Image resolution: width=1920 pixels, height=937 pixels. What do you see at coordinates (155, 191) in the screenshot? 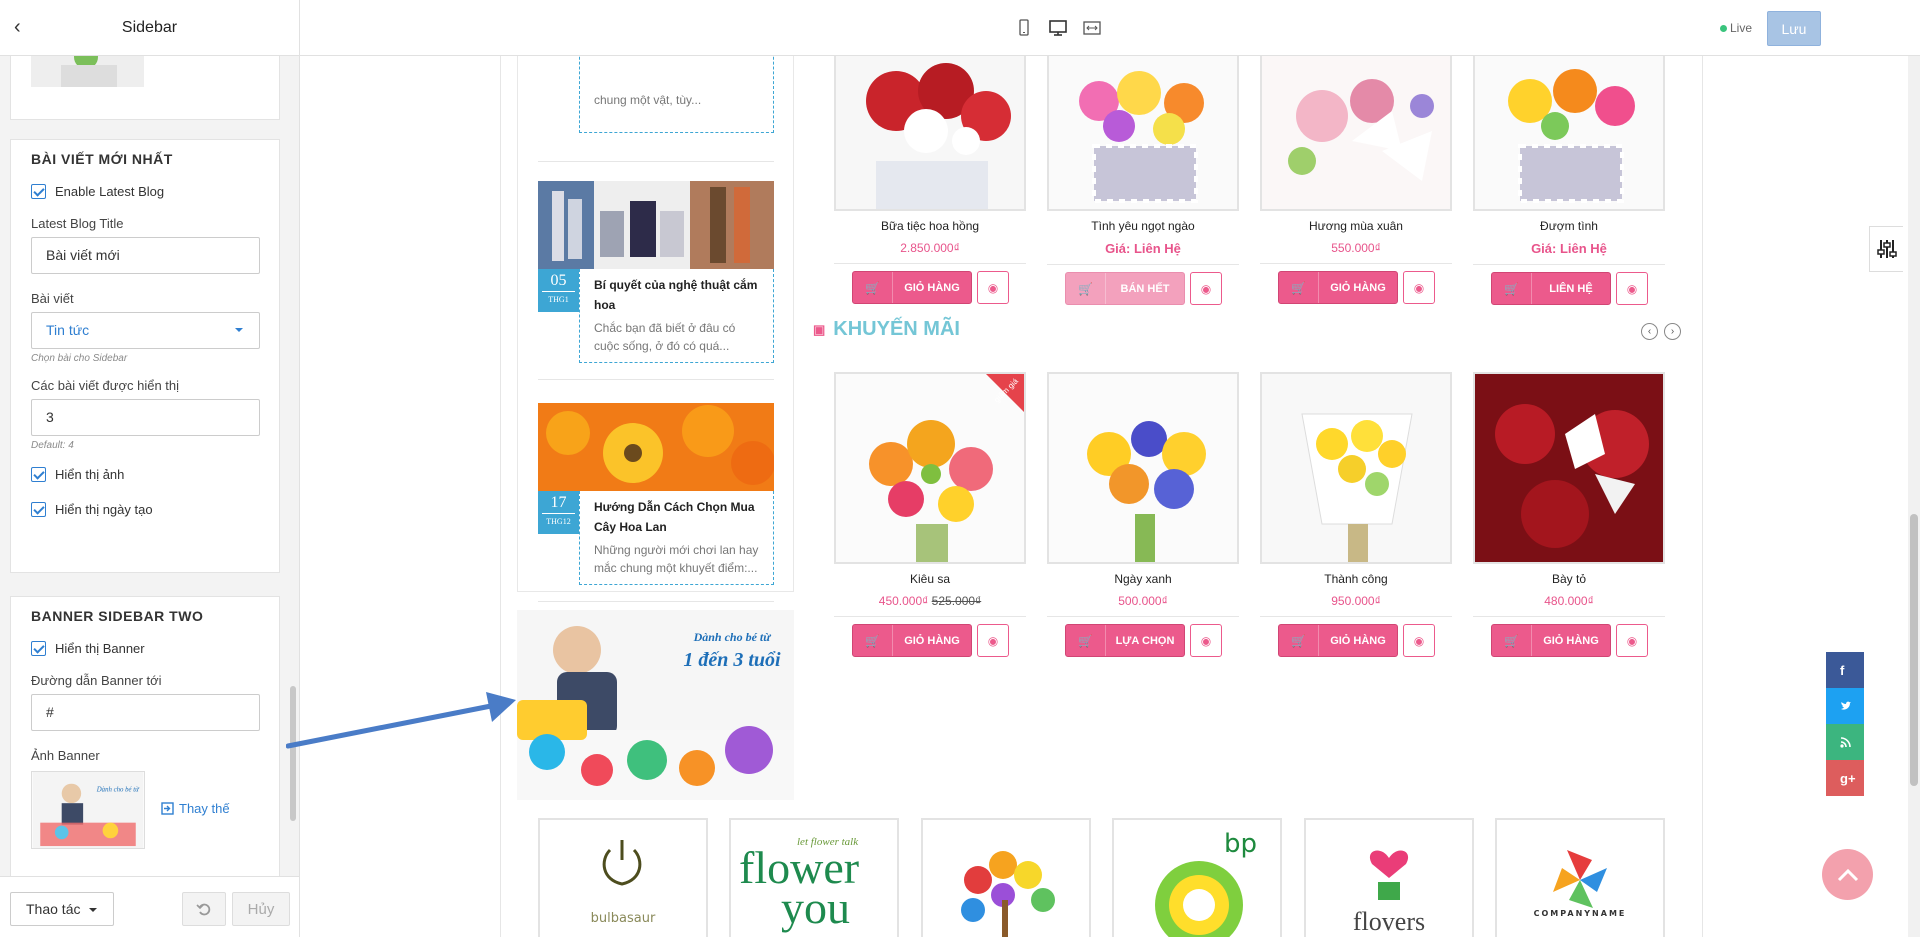
I see `enable-latest-blog-checkbox: Enable Latest Blog` at bounding box center [155, 191].